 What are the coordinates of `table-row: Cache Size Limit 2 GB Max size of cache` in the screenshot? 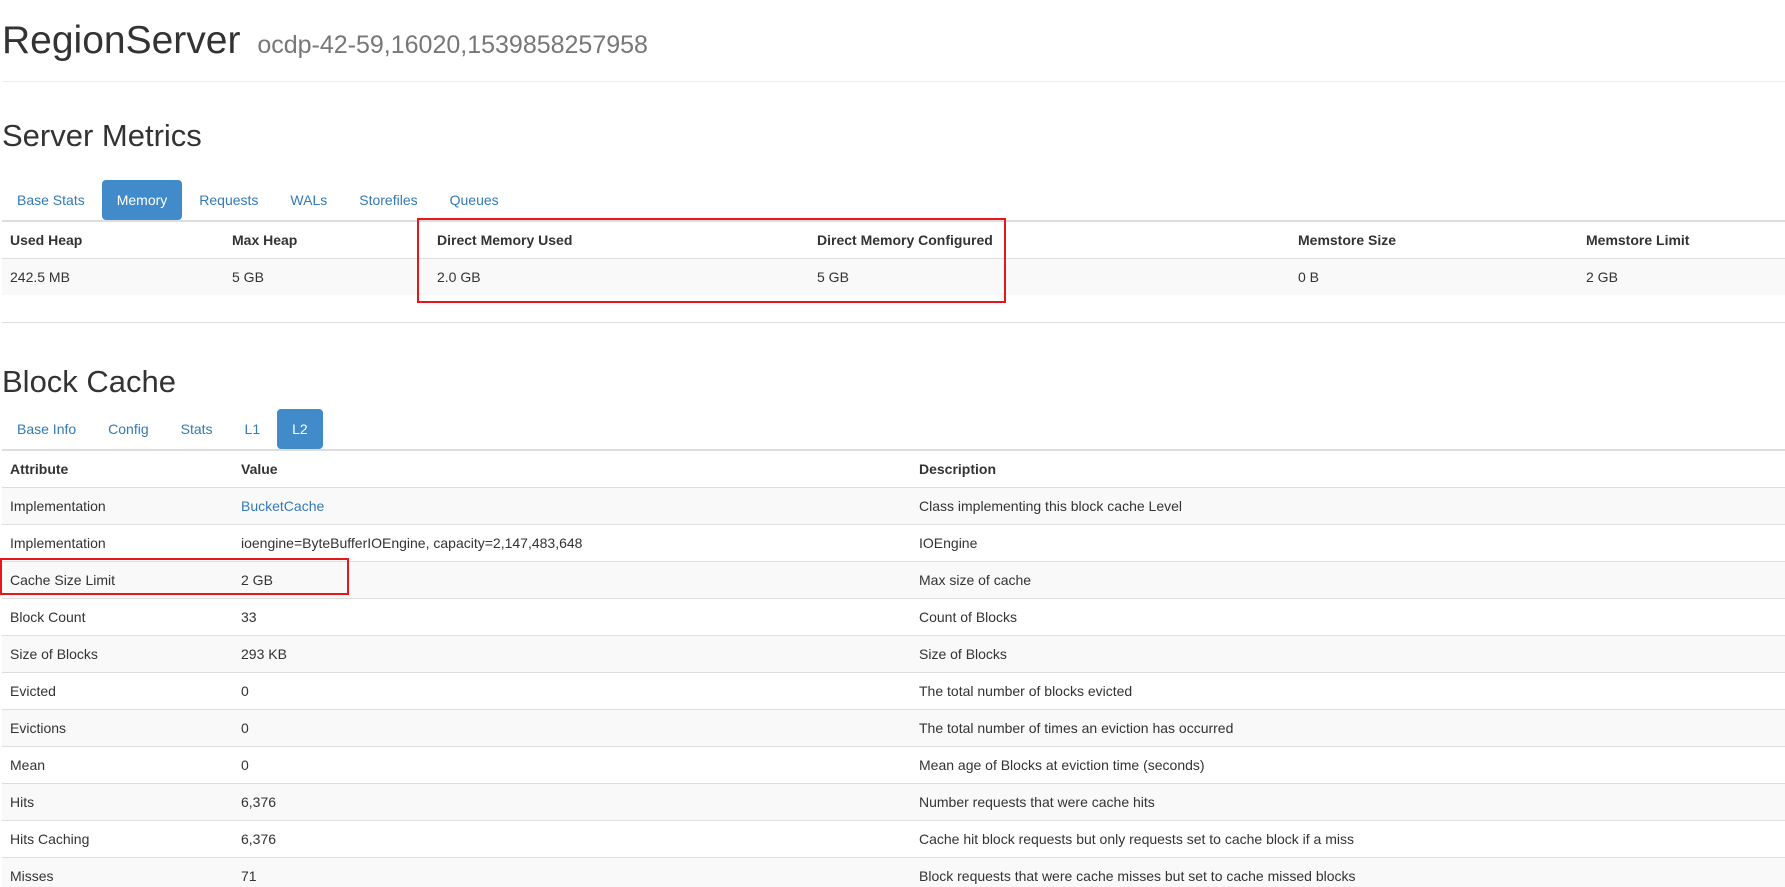 It's located at (893, 580).